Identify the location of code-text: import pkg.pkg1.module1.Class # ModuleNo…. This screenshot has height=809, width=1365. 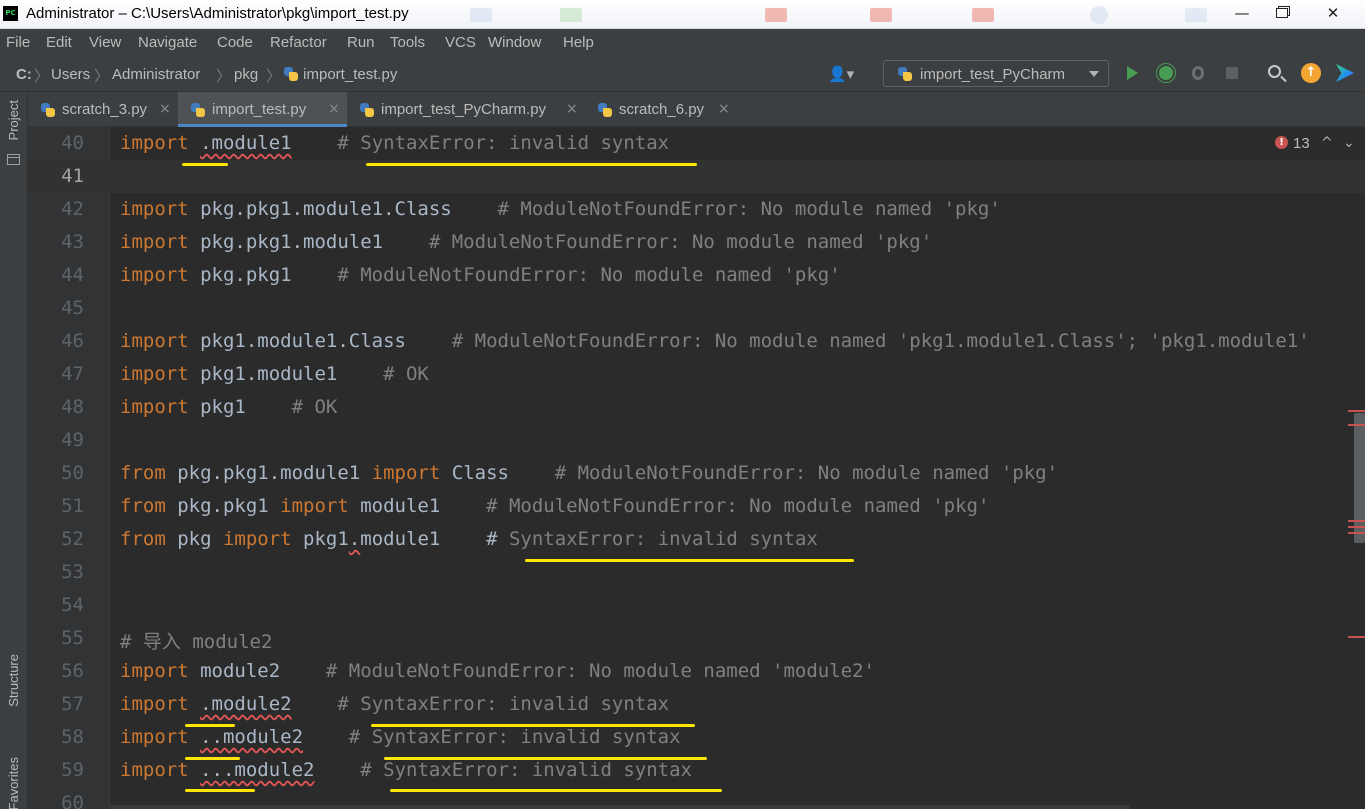
(560, 209).